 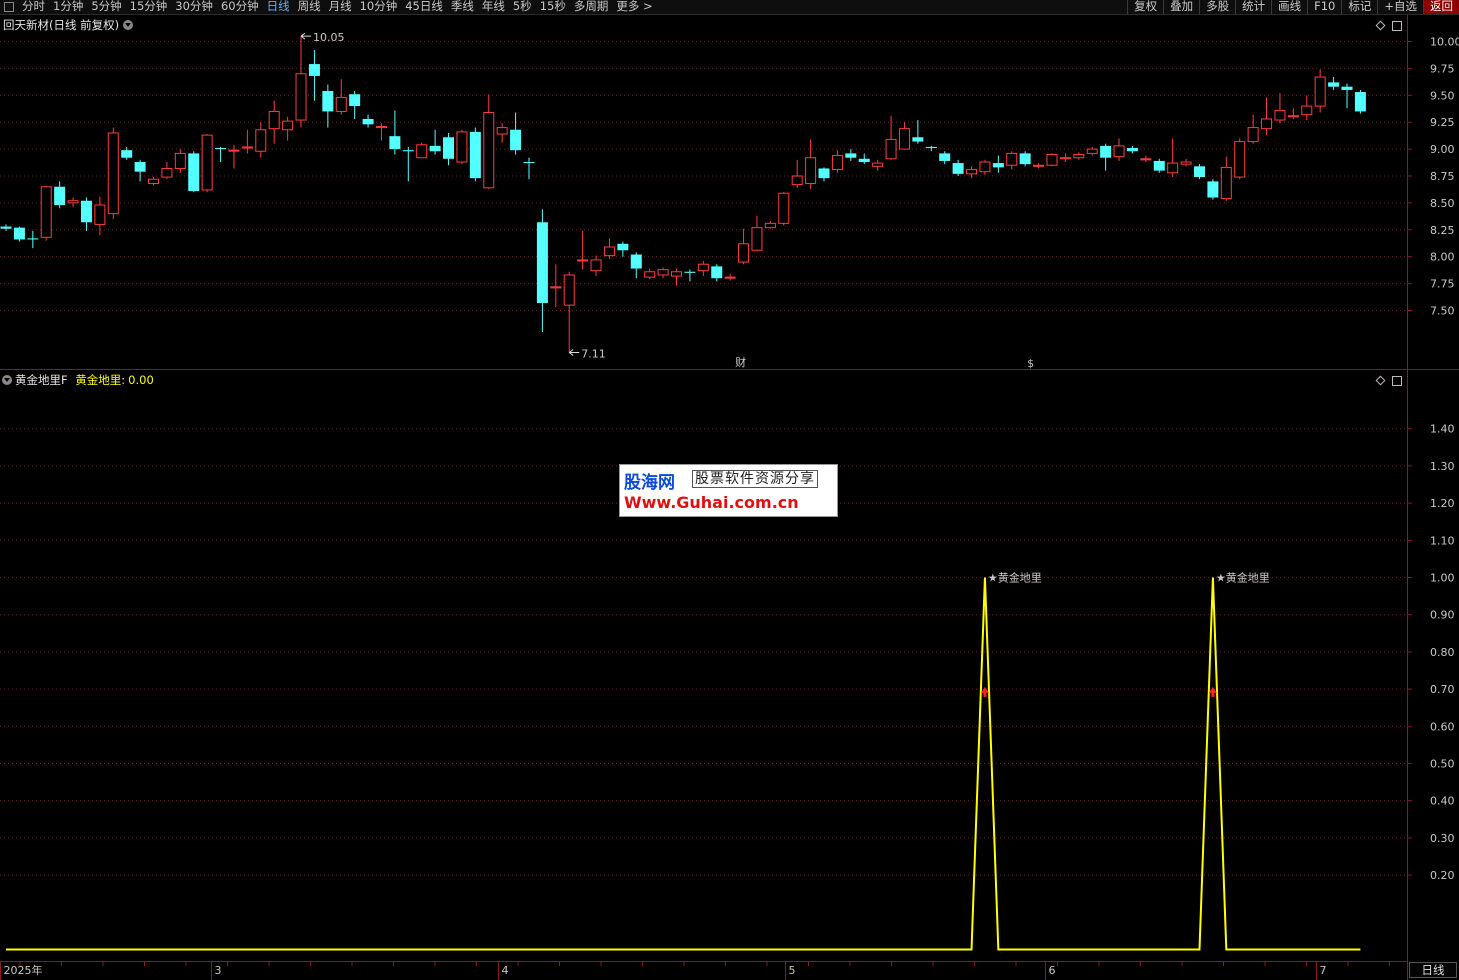 What do you see at coordinates (1442, 578) in the screenshot?
I see `indicator-tick-label: 1.00` at bounding box center [1442, 578].